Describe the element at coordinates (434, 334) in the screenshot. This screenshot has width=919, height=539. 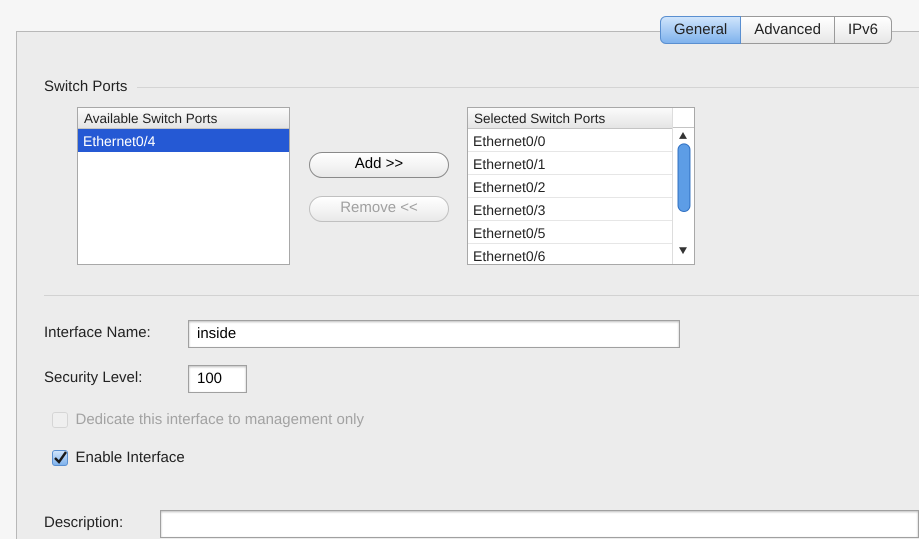
I see `name-field: inside` at that location.